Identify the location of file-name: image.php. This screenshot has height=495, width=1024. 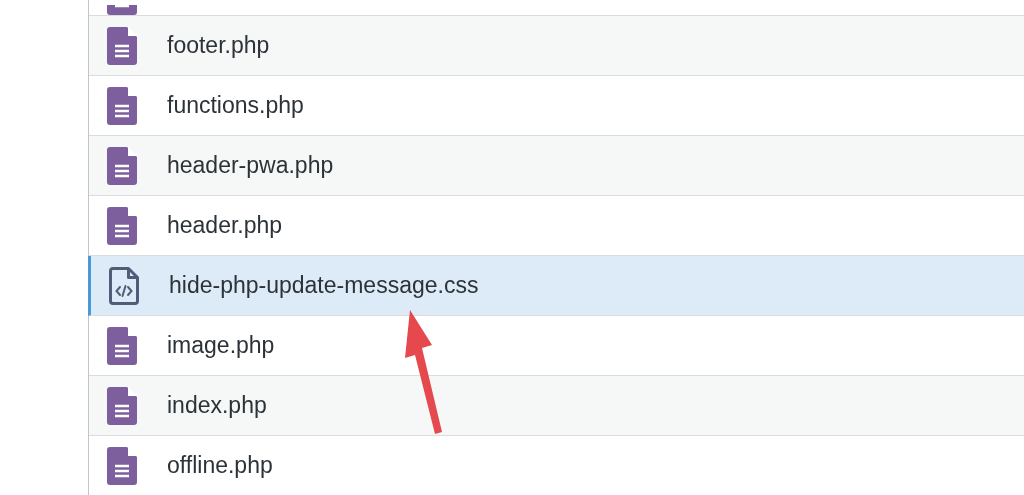
(221, 346).